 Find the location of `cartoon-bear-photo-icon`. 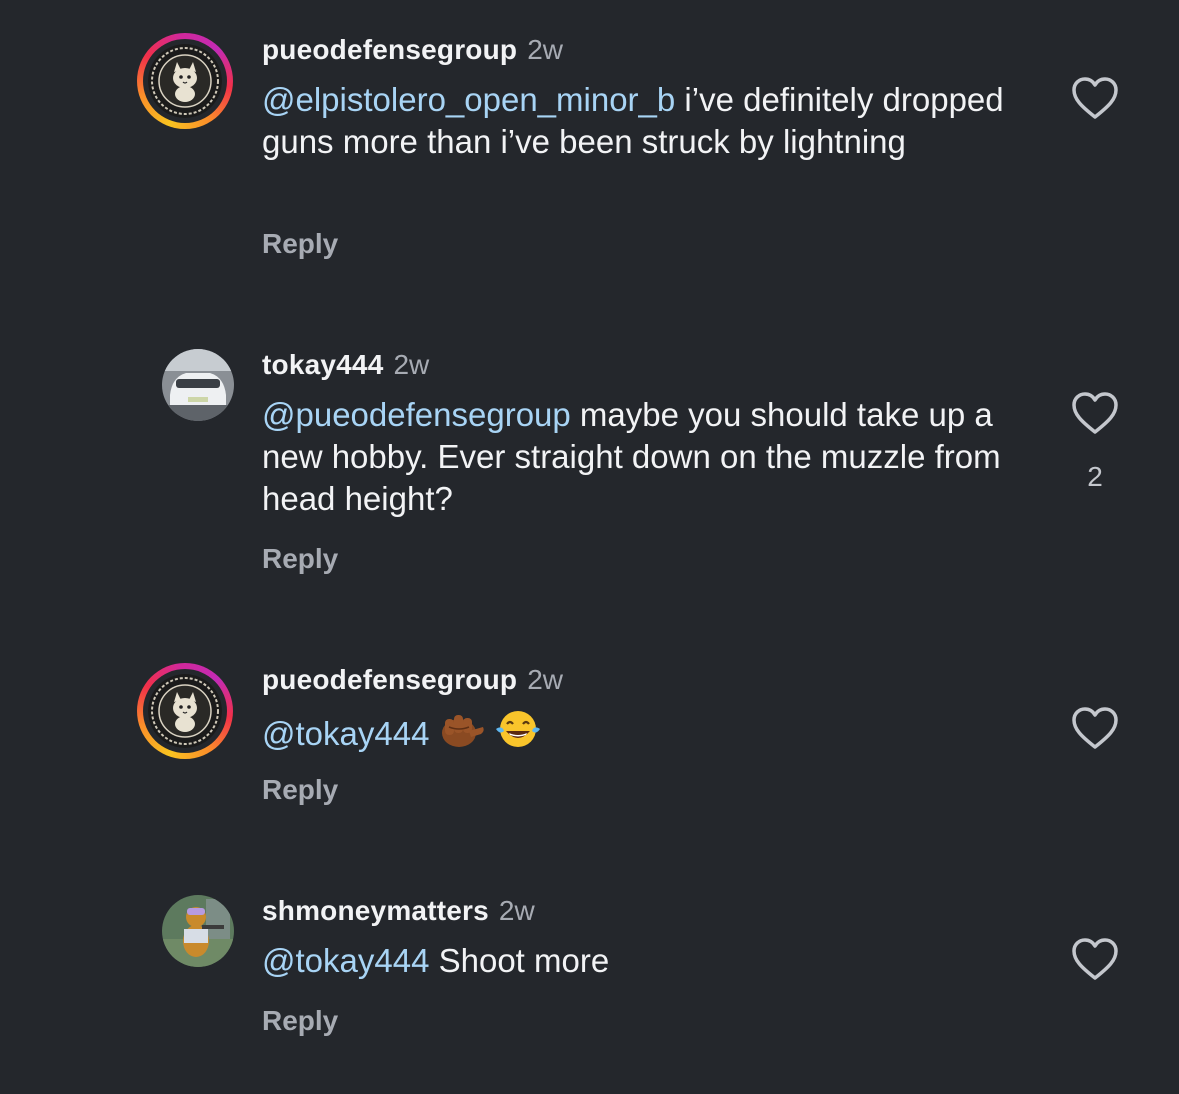

cartoon-bear-photo-icon is located at coordinates (198, 931).